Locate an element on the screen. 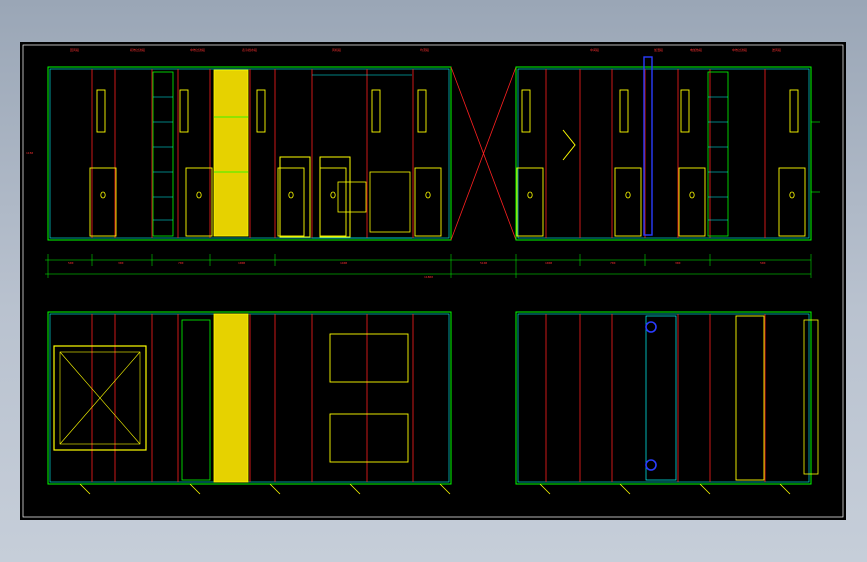  total-length-label: 11800 is located at coordinates (428, 277).